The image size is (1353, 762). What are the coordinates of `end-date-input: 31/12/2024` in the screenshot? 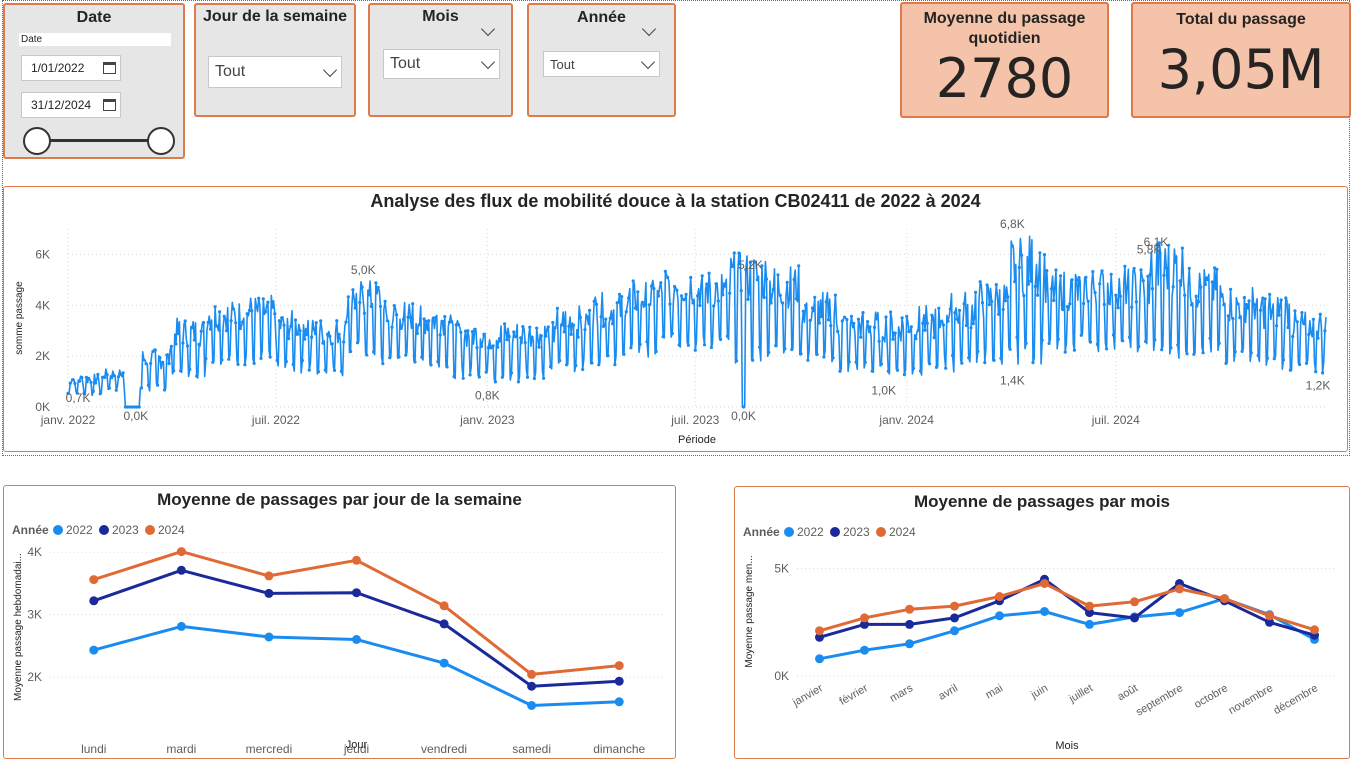 It's located at (71, 105).